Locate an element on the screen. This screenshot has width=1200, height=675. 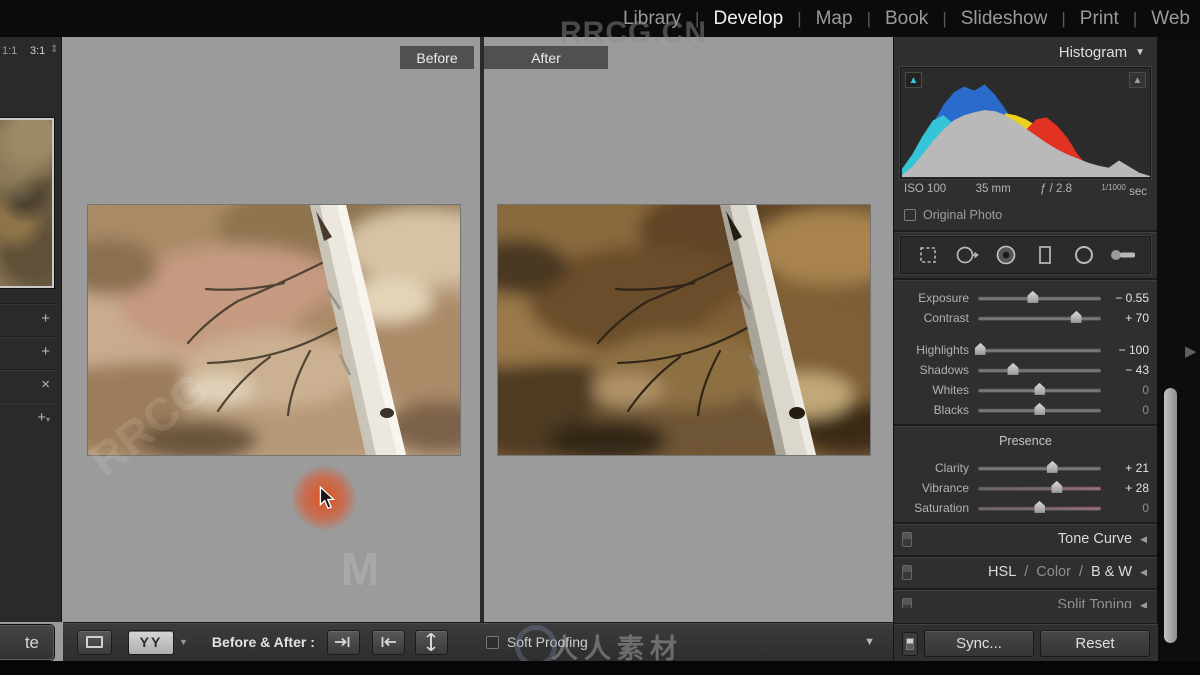
zoom-ratio-stepper-icon: ⇕ is located at coordinates (54, 49).